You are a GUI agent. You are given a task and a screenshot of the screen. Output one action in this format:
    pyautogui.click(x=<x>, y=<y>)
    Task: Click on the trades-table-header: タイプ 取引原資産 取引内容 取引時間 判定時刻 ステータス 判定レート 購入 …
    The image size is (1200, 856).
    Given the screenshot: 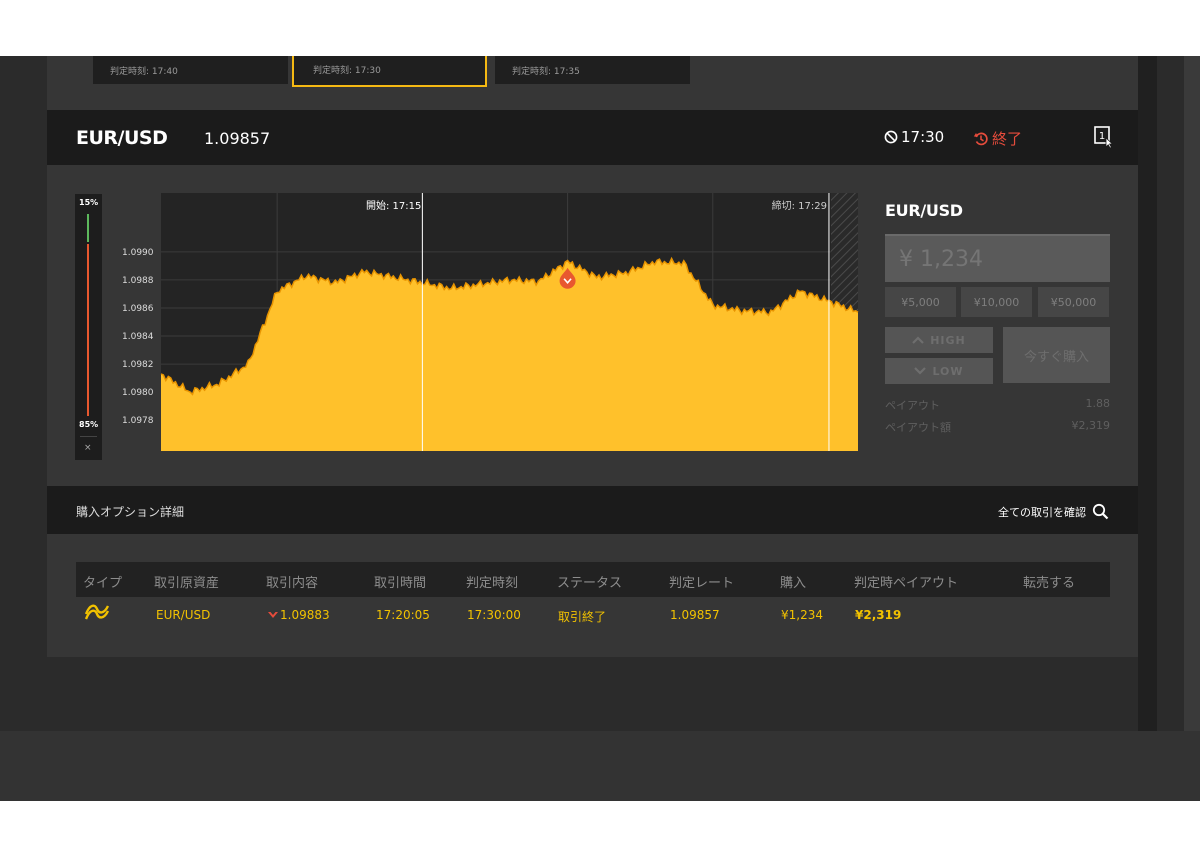 What is the action you would take?
    pyautogui.click(x=593, y=579)
    